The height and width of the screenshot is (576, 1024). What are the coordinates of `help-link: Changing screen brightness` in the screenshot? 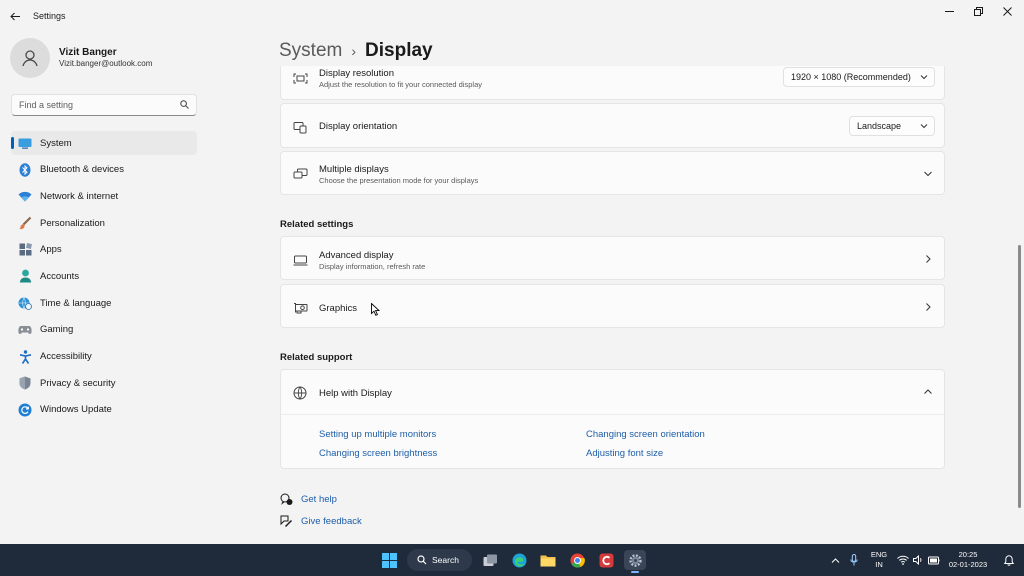 It's located at (378, 453).